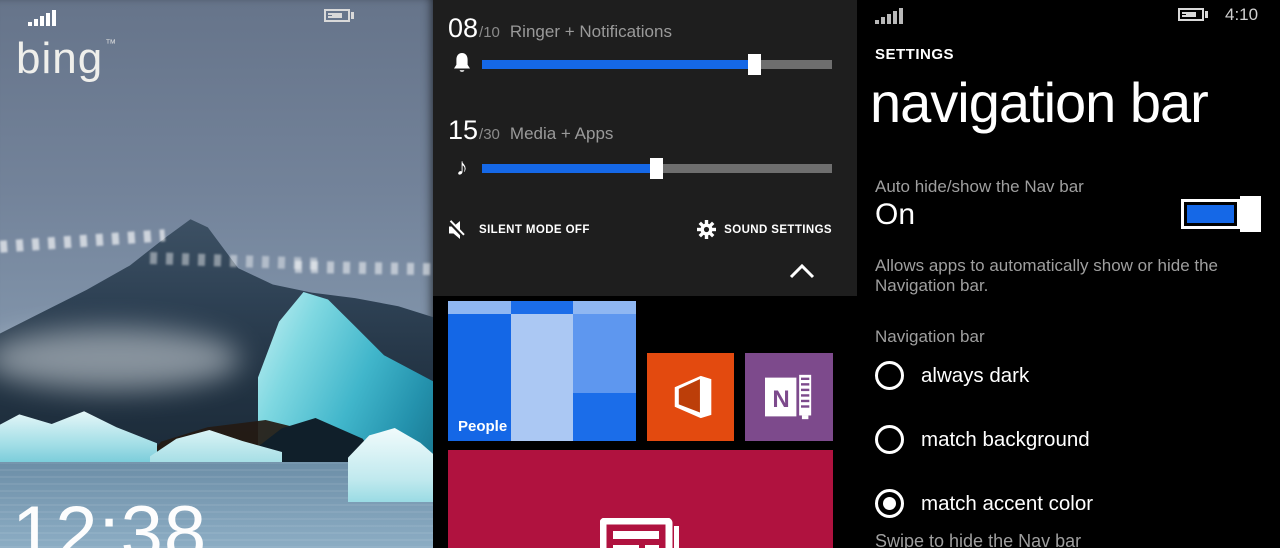 The height and width of the screenshot is (548, 1280). I want to click on page-title: navigation bar, so click(1039, 102).